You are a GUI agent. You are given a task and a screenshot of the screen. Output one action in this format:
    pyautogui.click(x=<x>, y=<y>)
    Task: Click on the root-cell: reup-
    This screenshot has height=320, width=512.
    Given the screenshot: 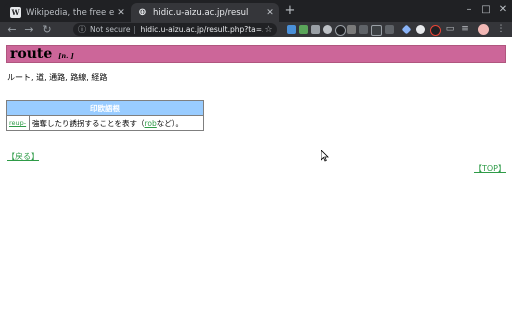 What is the action you would take?
    pyautogui.click(x=18, y=123)
    